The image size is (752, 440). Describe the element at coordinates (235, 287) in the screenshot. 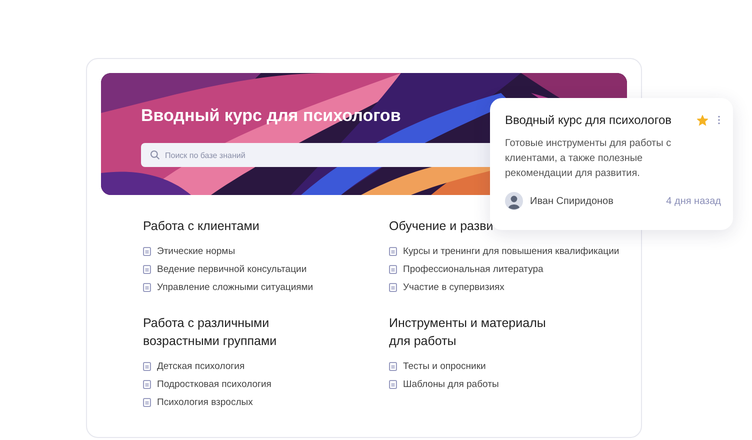

I see `article-link: Управление сложными ситуациями` at that location.